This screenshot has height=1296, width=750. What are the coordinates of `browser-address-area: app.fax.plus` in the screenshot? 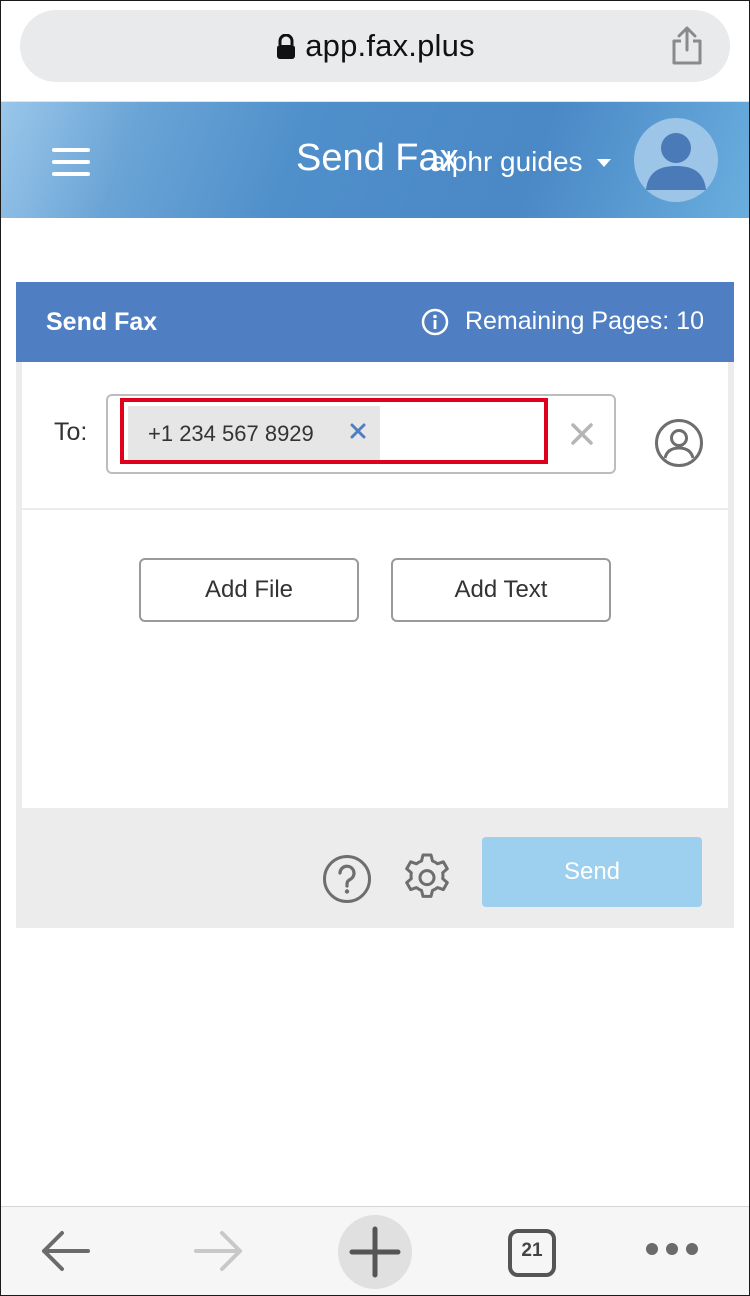 It's located at (375, 51).